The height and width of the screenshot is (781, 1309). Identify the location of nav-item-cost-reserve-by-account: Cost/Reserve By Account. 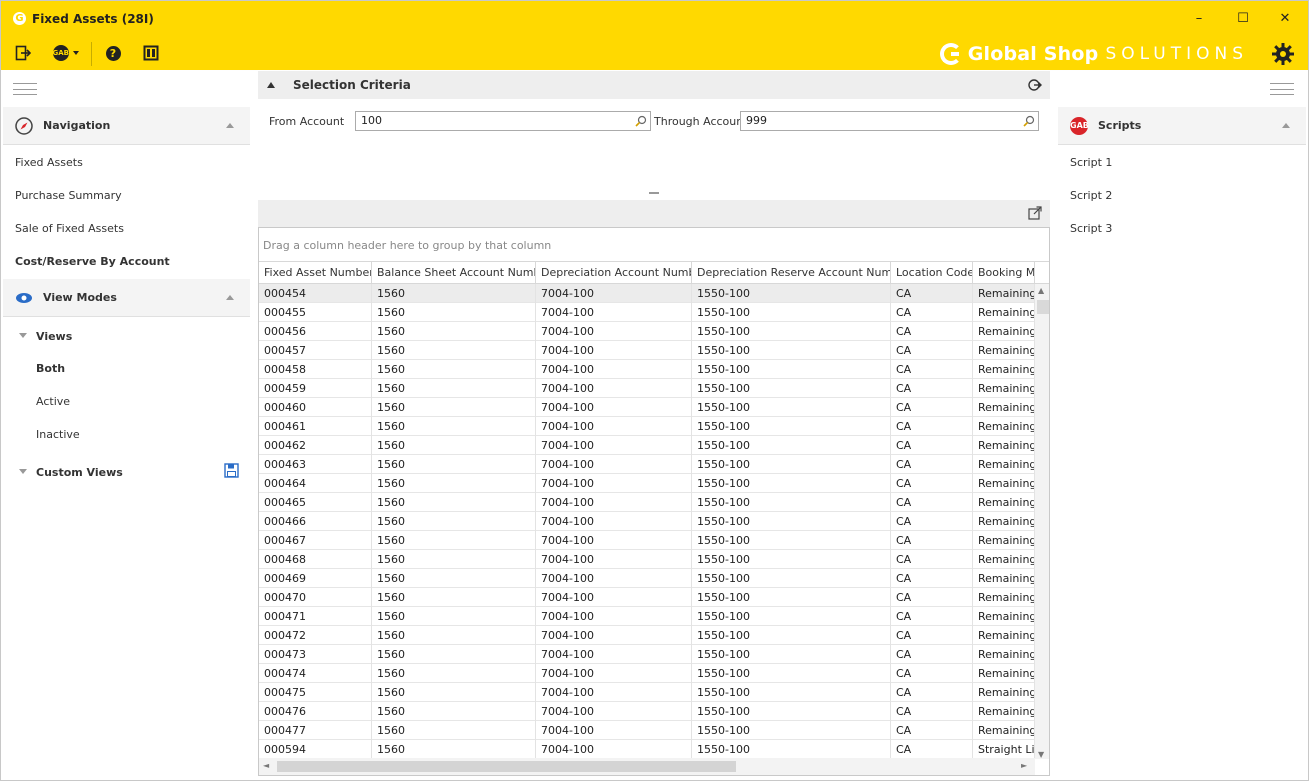
(92, 261).